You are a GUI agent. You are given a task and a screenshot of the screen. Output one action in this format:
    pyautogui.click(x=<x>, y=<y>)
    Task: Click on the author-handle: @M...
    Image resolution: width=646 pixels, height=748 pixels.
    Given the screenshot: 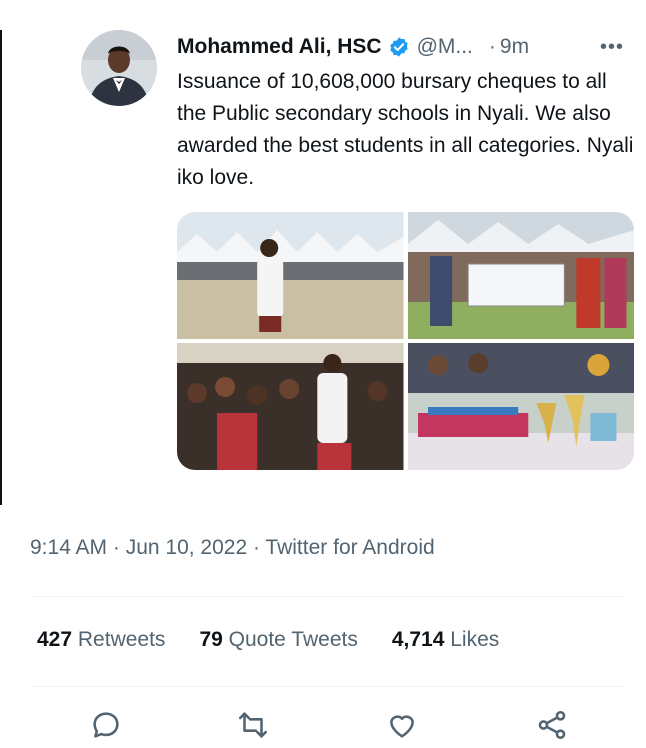 What is the action you would take?
    pyautogui.click(x=445, y=47)
    